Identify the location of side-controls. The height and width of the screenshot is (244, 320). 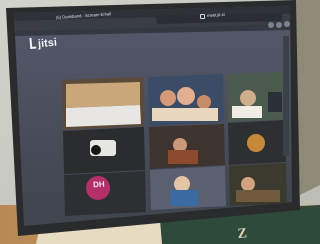
(286, 96).